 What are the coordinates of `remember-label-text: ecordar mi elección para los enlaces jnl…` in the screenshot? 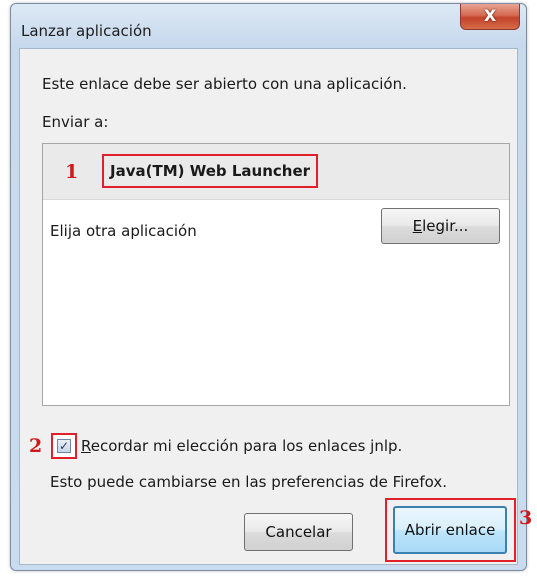 It's located at (246, 446).